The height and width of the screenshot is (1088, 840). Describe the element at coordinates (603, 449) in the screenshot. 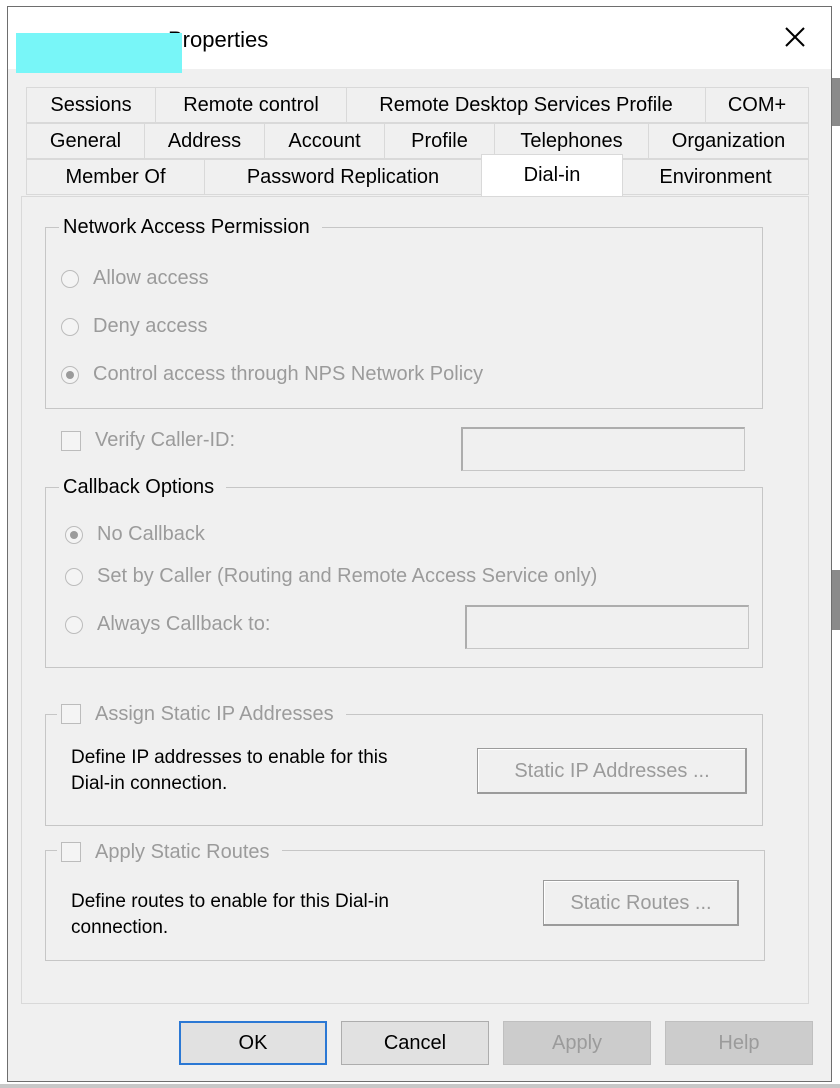

I see `caller-id-field` at that location.